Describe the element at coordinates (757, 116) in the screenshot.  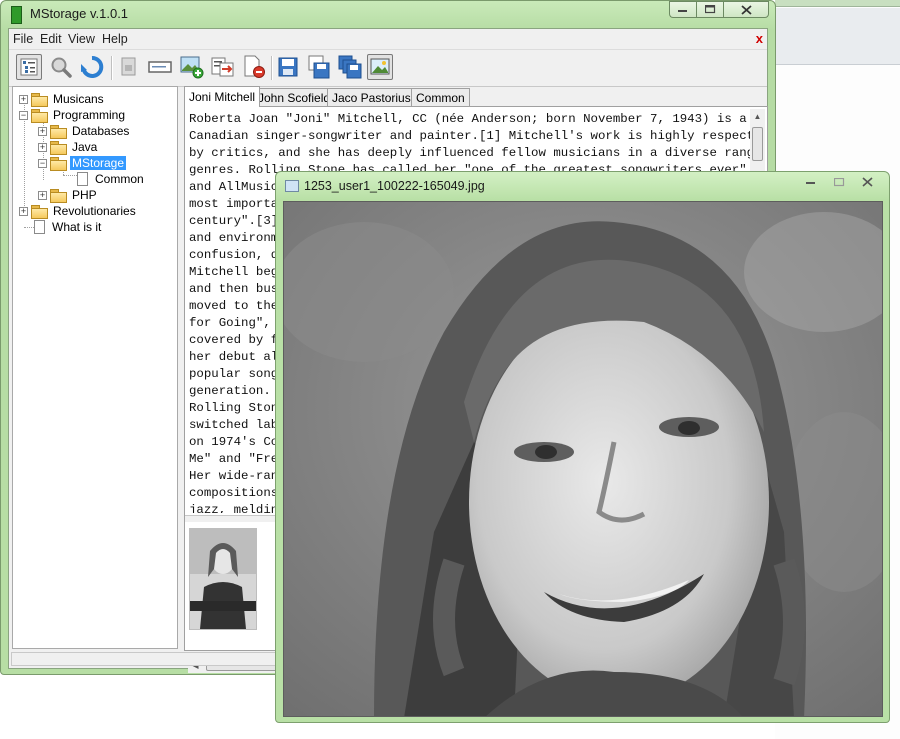
I see `scroll-up-icon: ▲` at that location.